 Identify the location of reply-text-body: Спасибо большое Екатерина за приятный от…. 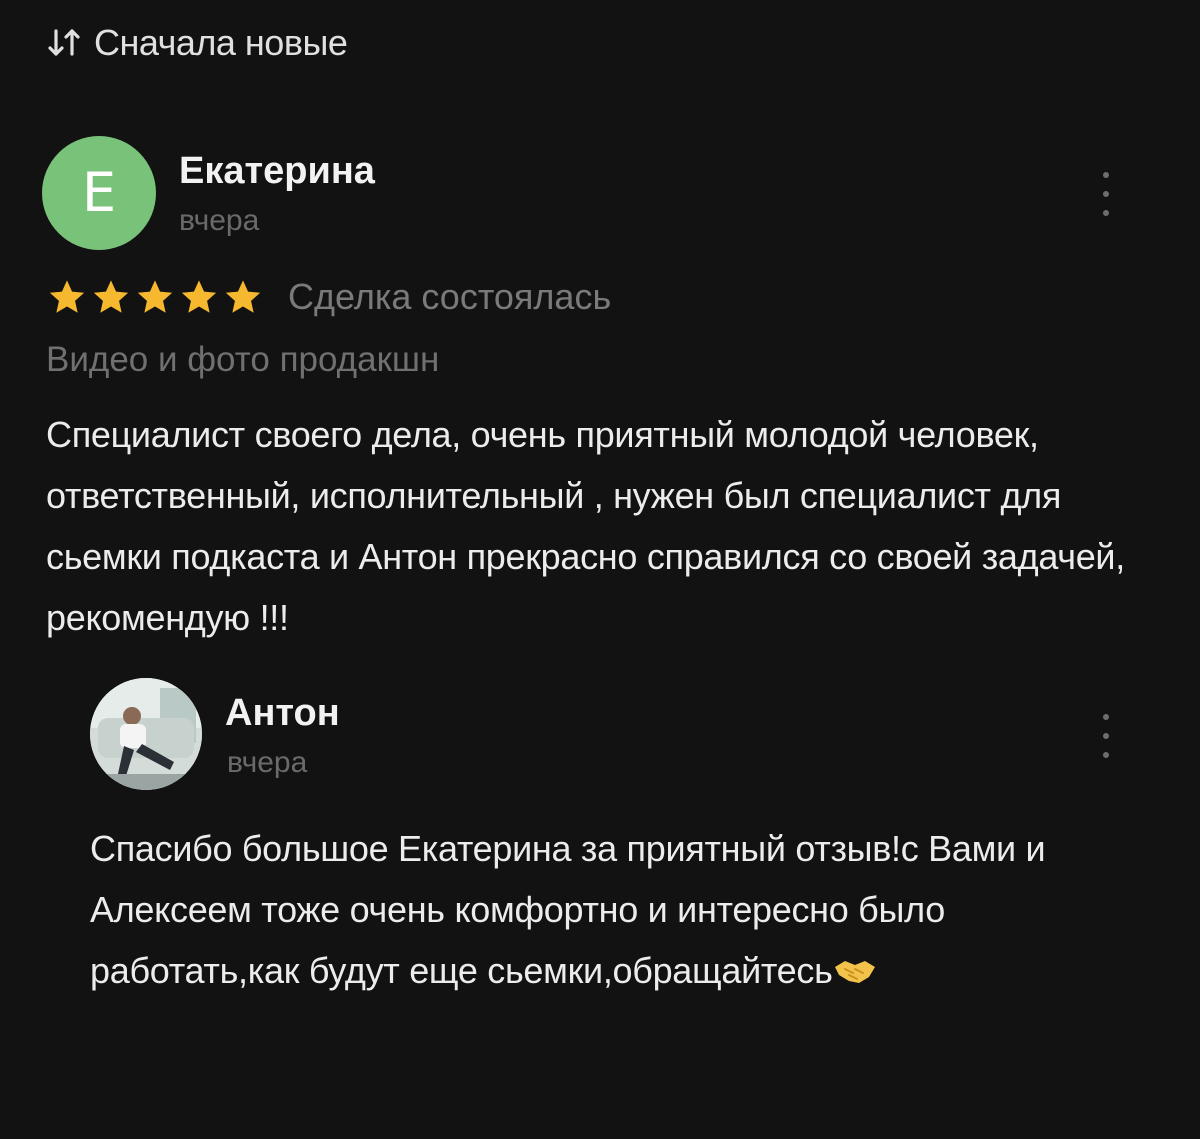
(568, 909).